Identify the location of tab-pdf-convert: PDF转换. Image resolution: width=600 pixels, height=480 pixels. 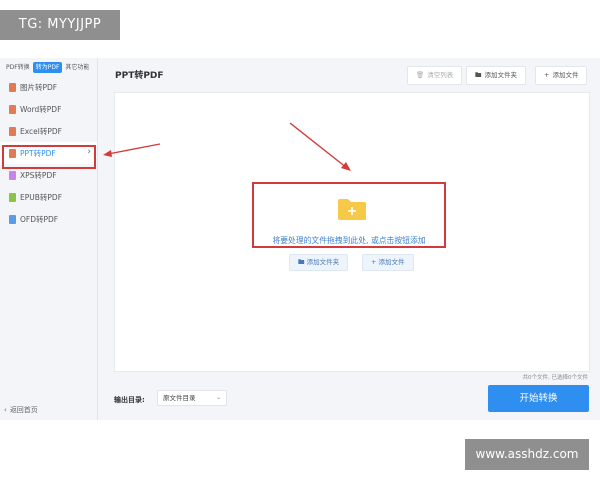
(18, 67).